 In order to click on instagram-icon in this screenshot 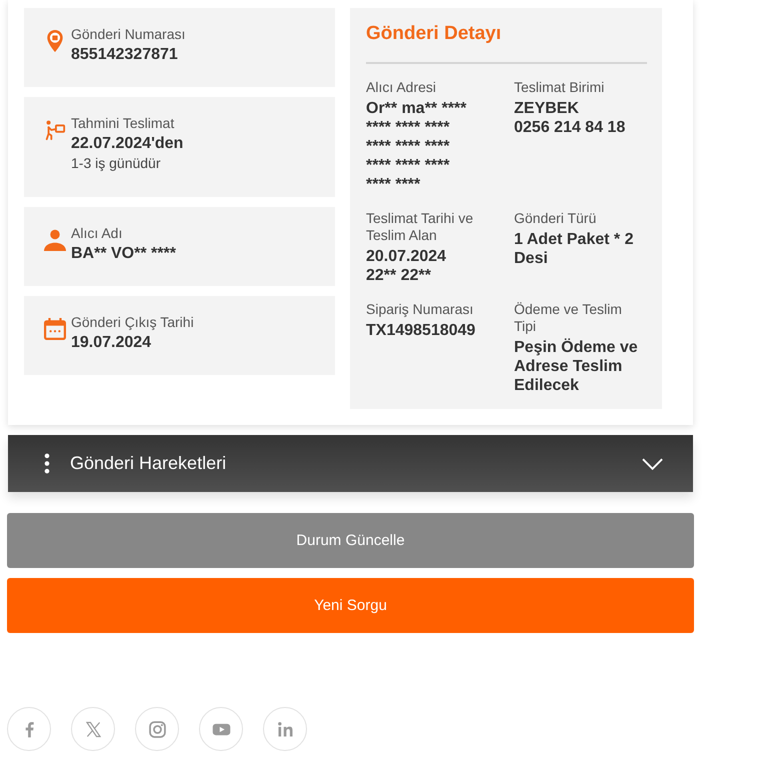, I will do `click(157, 729)`.